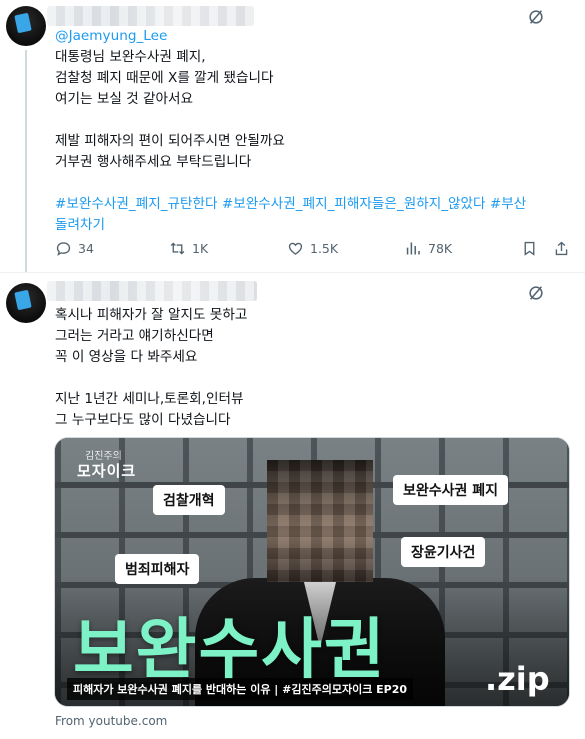 Image resolution: width=585 pixels, height=739 pixels. Describe the element at coordinates (124, 99) in the screenshot. I see `tweet-line: 여기는 보실 것 같아서요` at that location.